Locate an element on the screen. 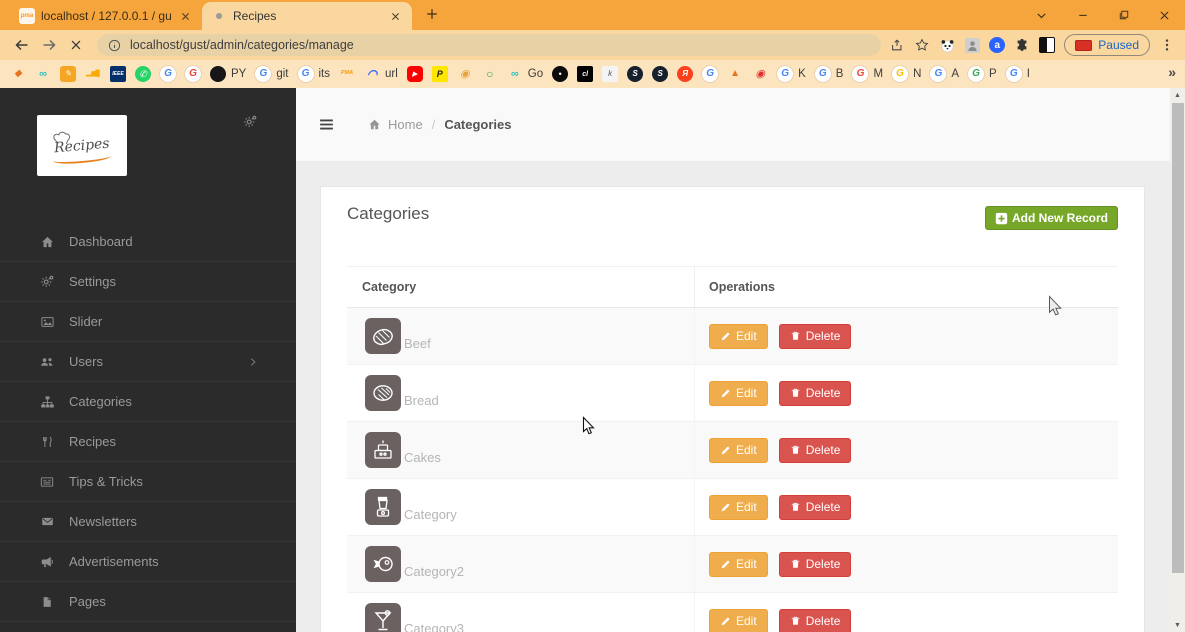 The height and width of the screenshot is (632, 1185). bookmark-item: ∞ Go is located at coordinates (525, 74).